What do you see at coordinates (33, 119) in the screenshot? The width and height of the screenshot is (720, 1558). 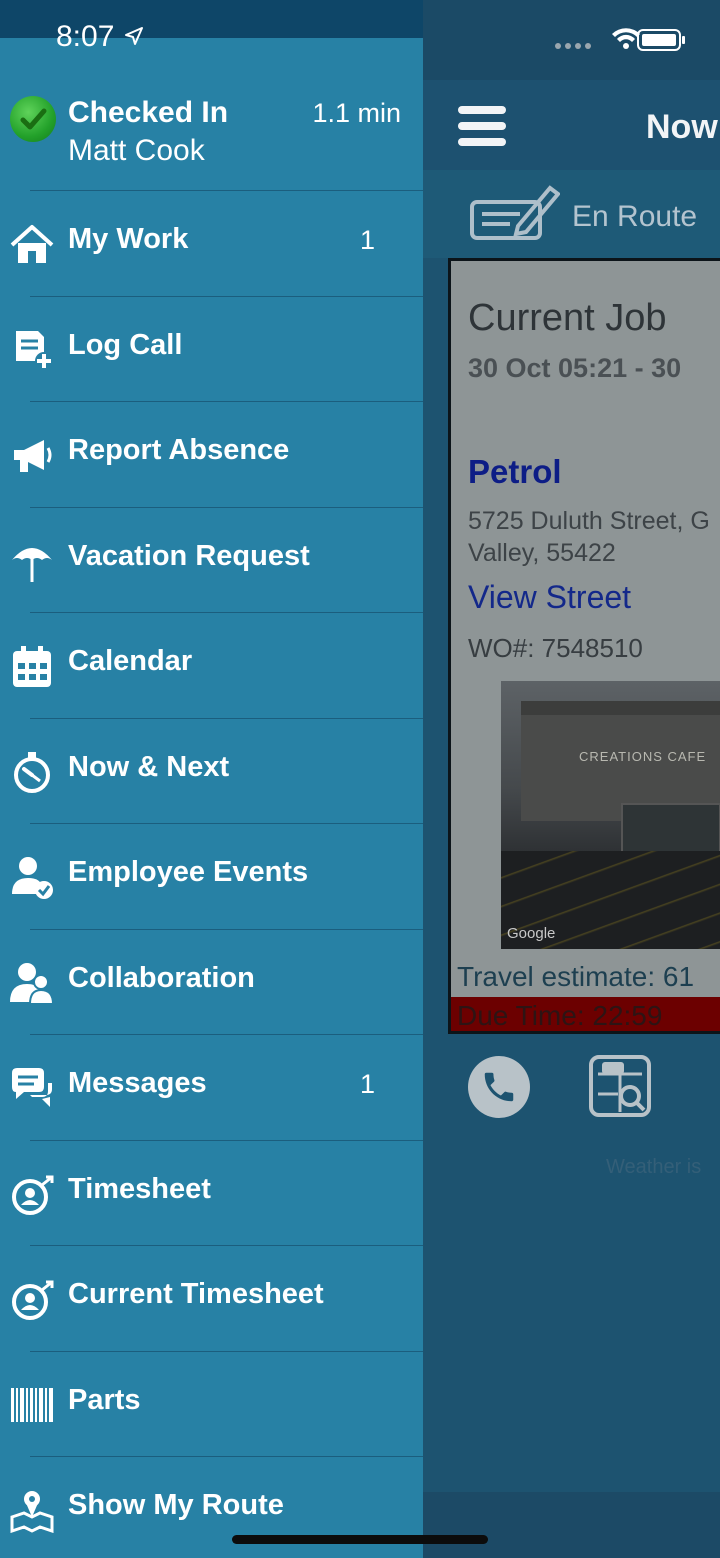 I see `checkmark-icon` at bounding box center [33, 119].